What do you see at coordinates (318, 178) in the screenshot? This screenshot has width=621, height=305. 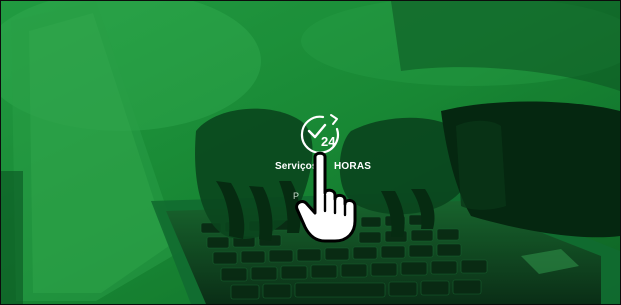 I see `service-24h-link` at bounding box center [318, 178].